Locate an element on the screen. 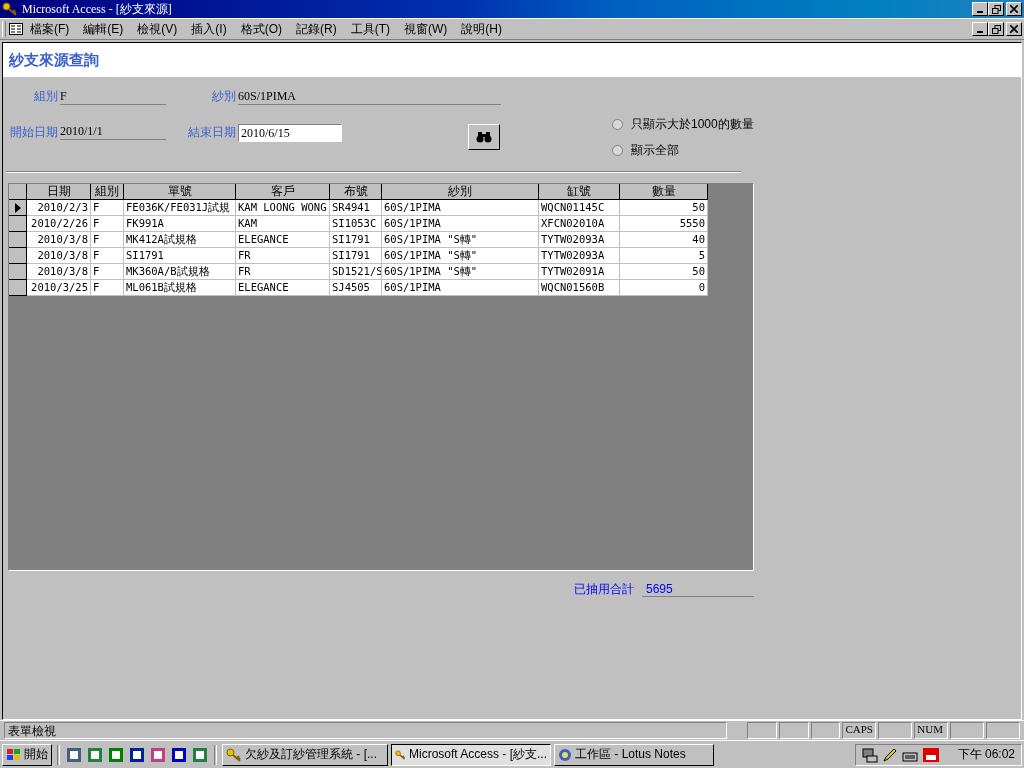  column-header: 客戶 is located at coordinates (283, 192).